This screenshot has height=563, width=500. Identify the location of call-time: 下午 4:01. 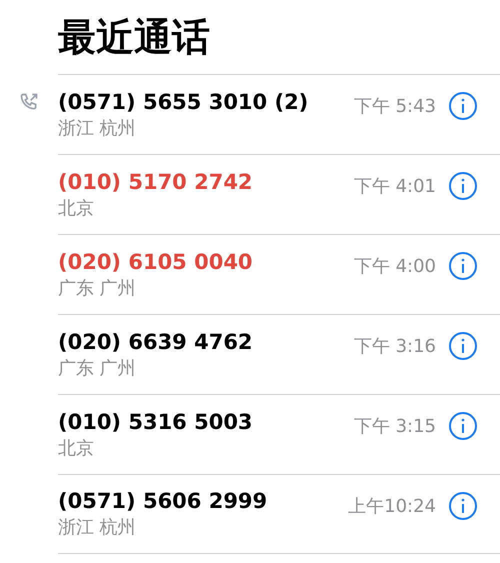
(395, 187).